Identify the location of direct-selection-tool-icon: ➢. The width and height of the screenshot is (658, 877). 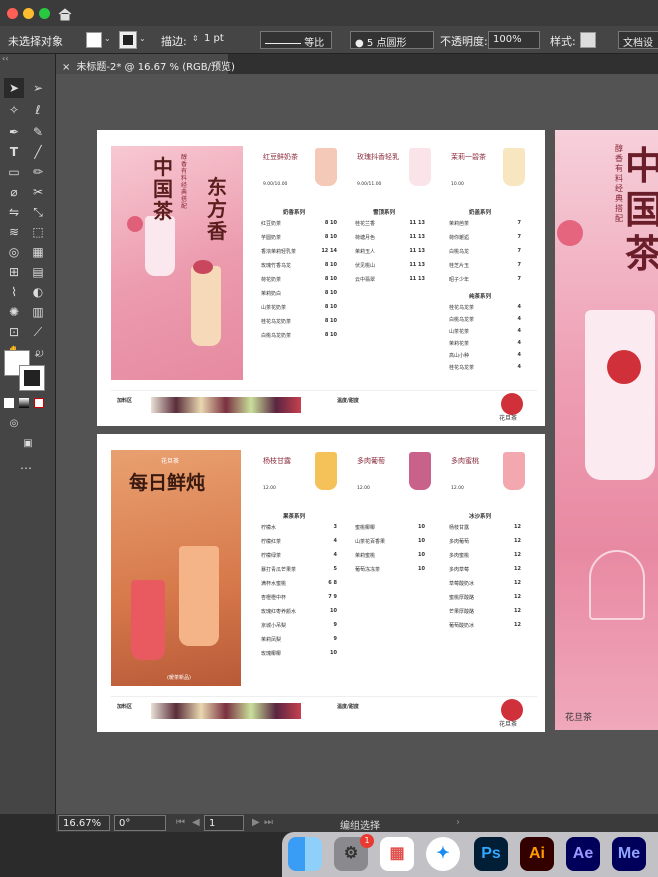
(38, 88).